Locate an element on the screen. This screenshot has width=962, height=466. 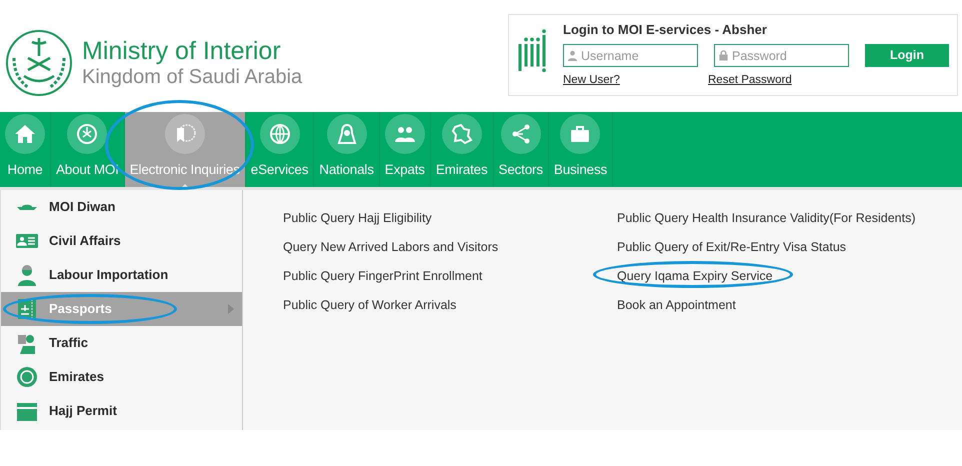
side-menu-item: Civil Affairs is located at coordinates (121, 241).